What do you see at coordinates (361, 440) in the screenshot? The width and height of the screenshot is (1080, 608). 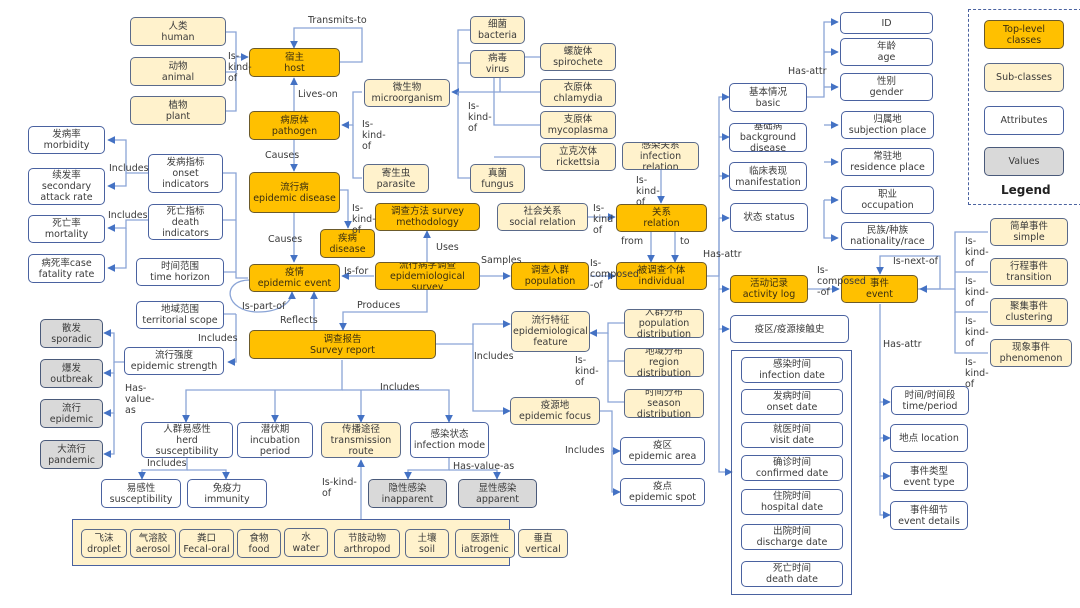 I see `node-transmission-route: 传播途径 transmission route` at bounding box center [361, 440].